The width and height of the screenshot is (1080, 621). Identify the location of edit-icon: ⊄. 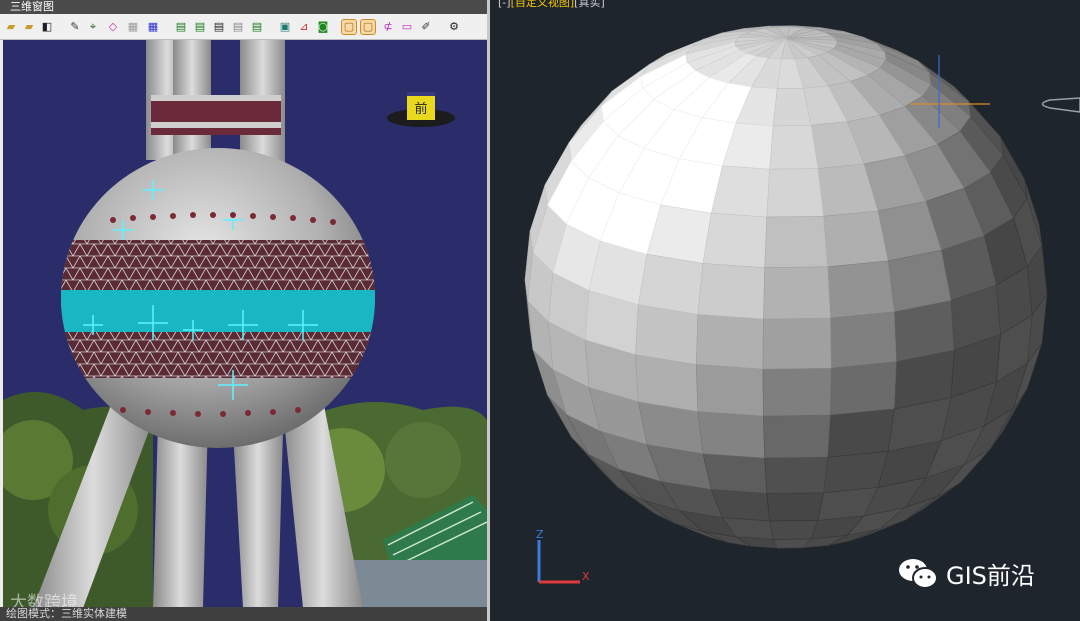
(388, 27).